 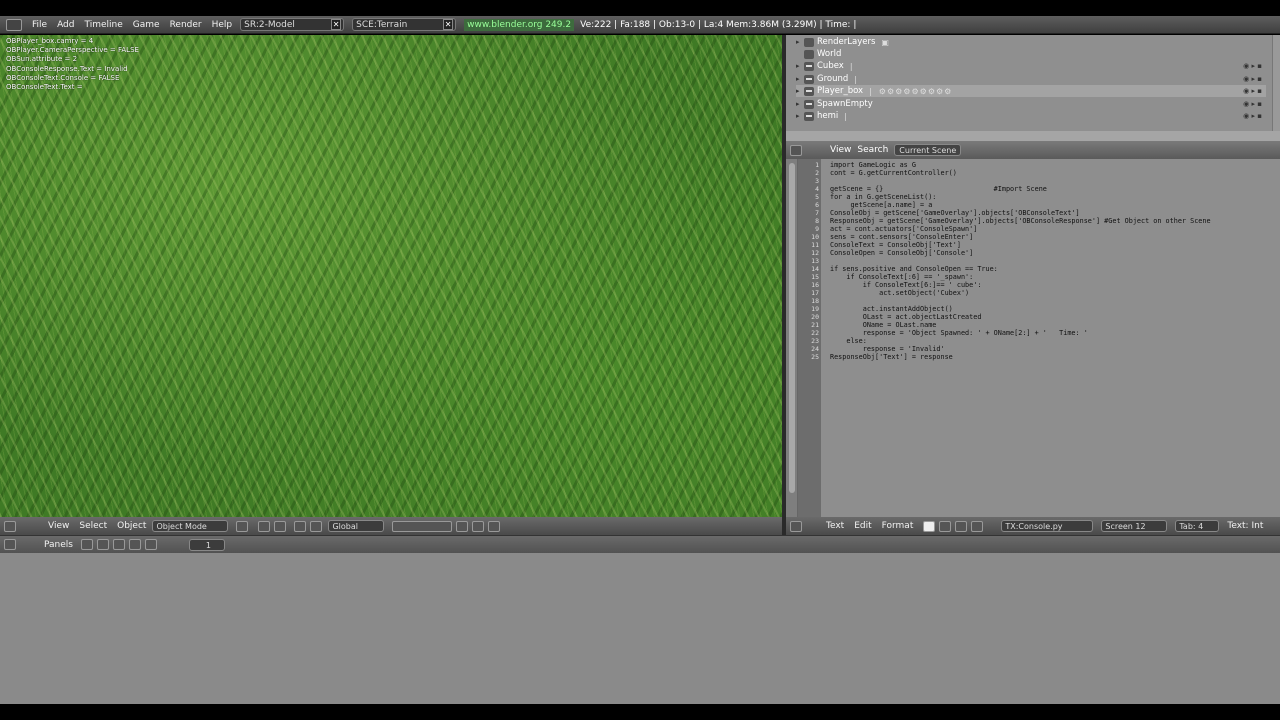 What do you see at coordinates (102, 544) in the screenshot?
I see `context-script-icon` at bounding box center [102, 544].